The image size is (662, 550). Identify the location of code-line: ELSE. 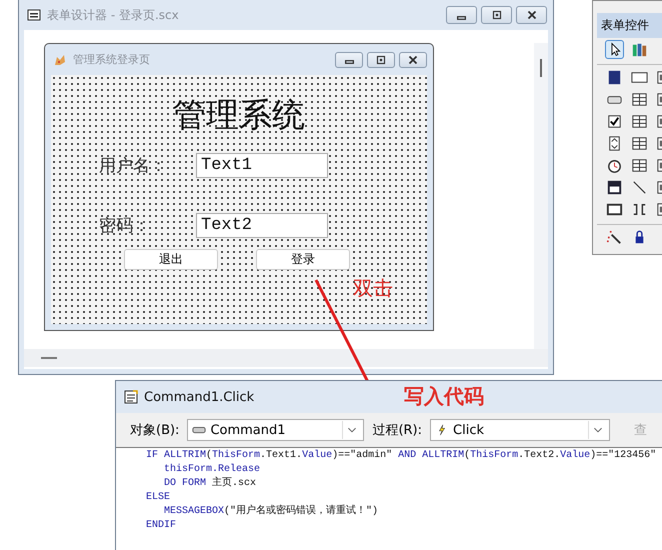
(159, 498).